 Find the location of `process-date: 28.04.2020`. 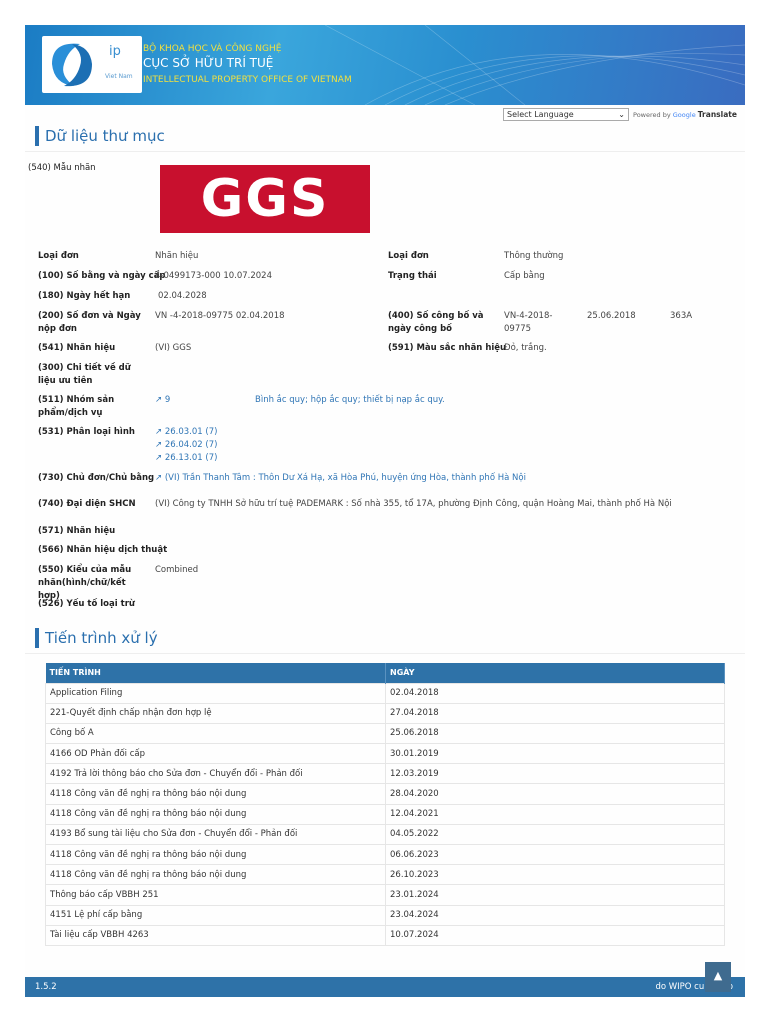

process-date: 28.04.2020 is located at coordinates (555, 794).